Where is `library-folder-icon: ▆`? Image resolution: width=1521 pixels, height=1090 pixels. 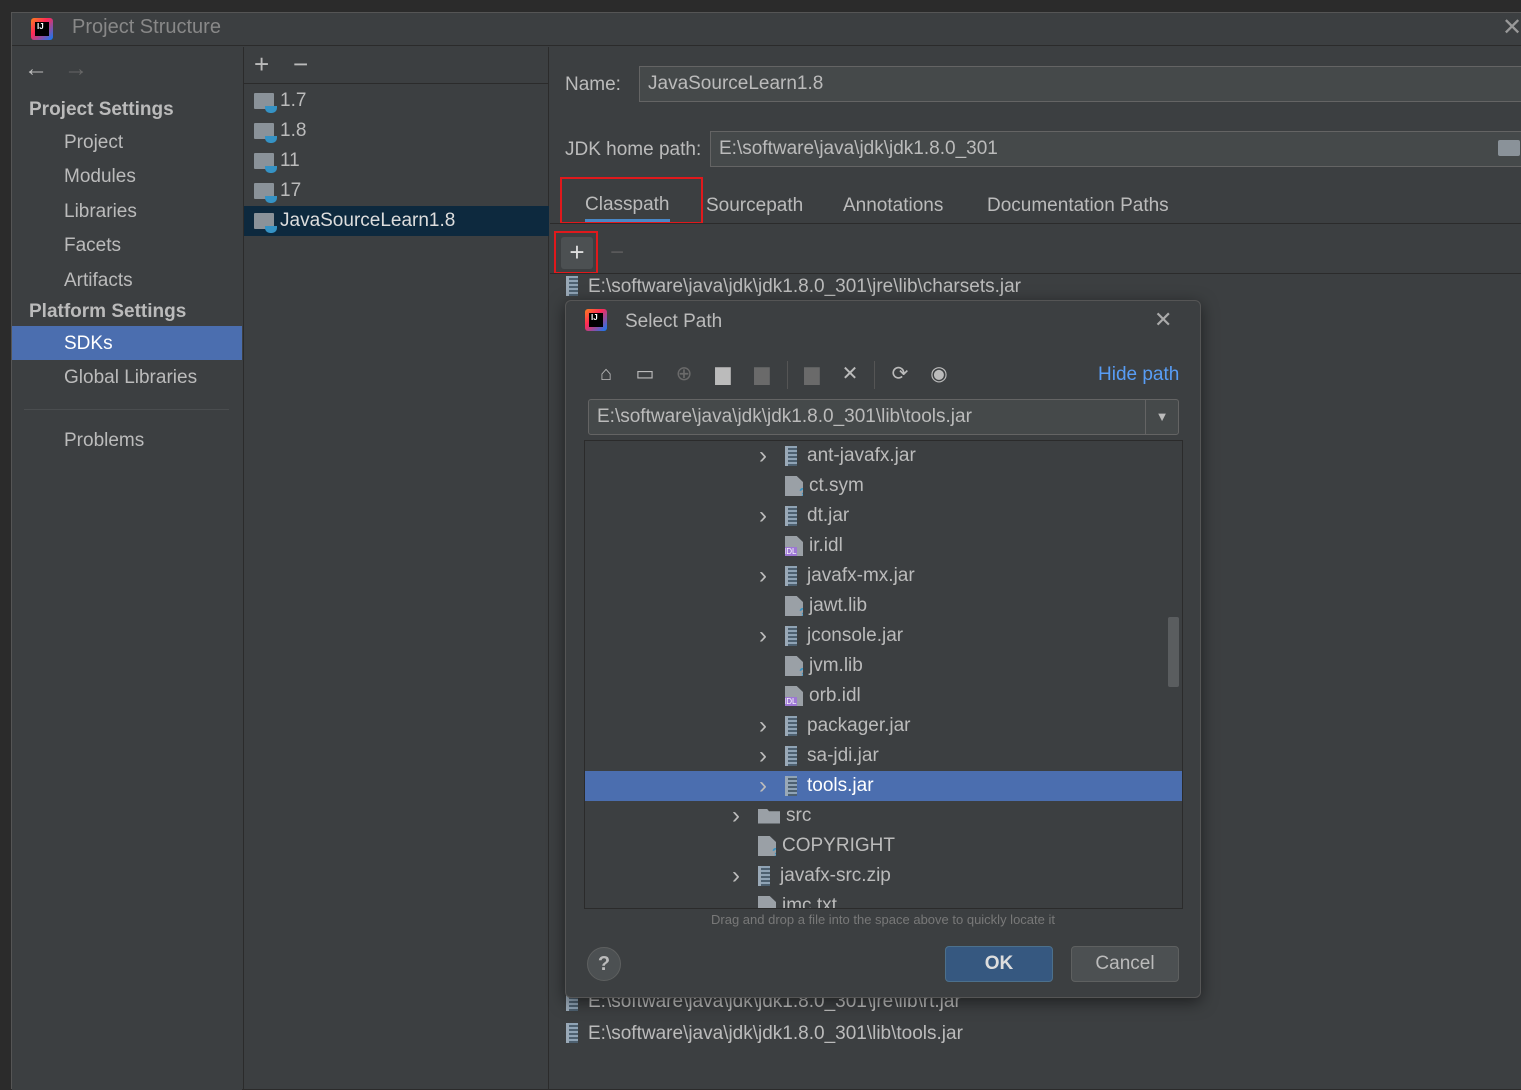 library-folder-icon: ▆ is located at coordinates (762, 374).